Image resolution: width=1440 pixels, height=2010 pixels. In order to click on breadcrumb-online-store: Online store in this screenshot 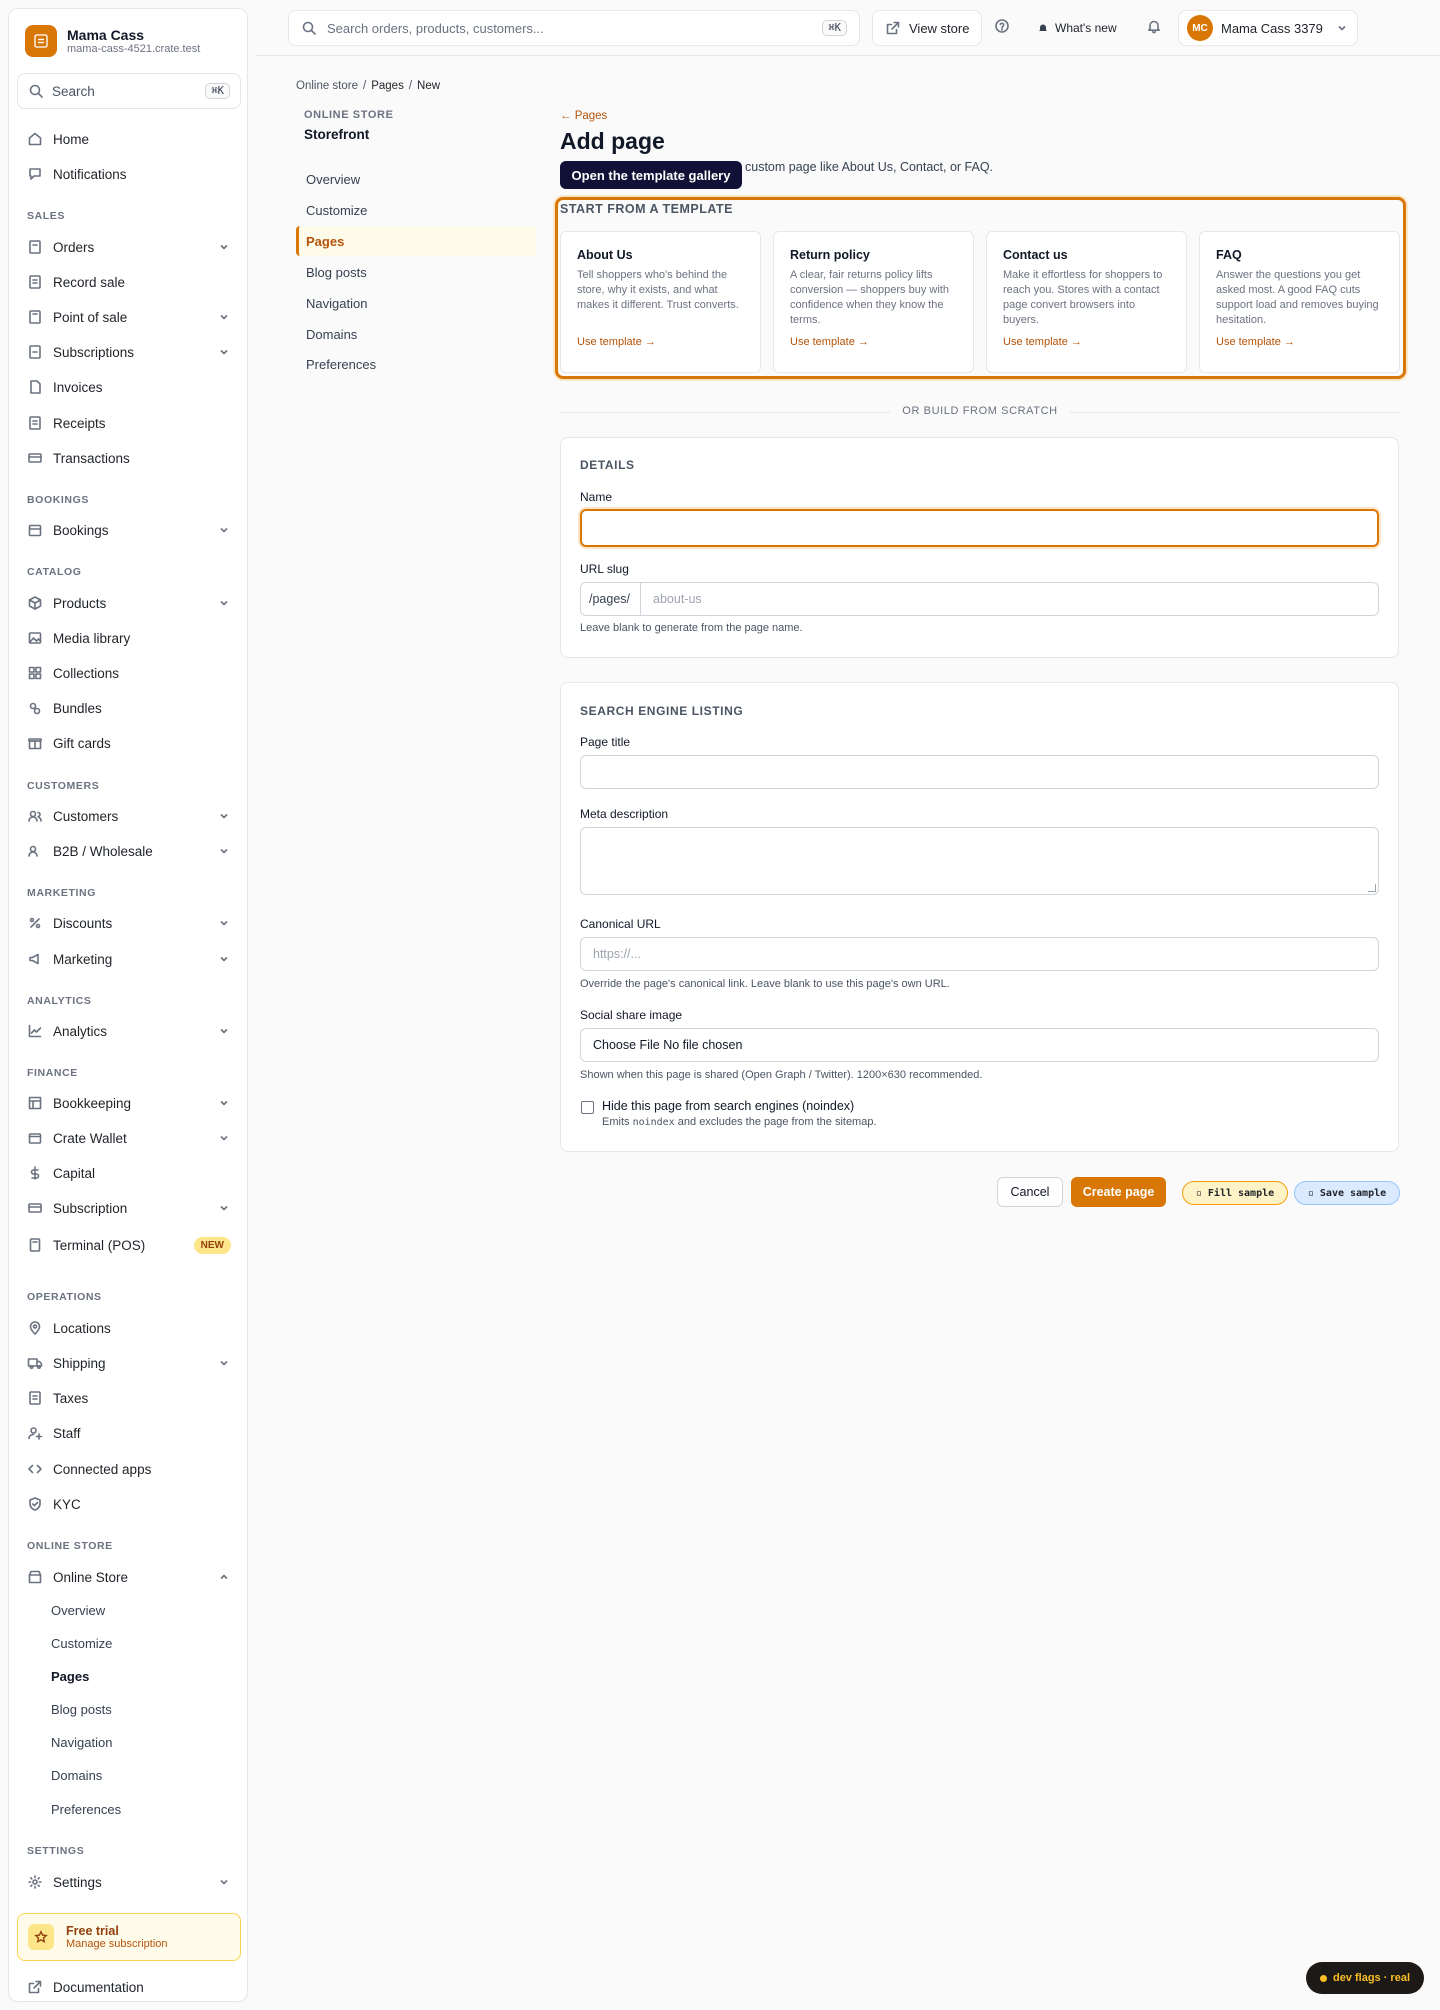, I will do `click(327, 86)`.